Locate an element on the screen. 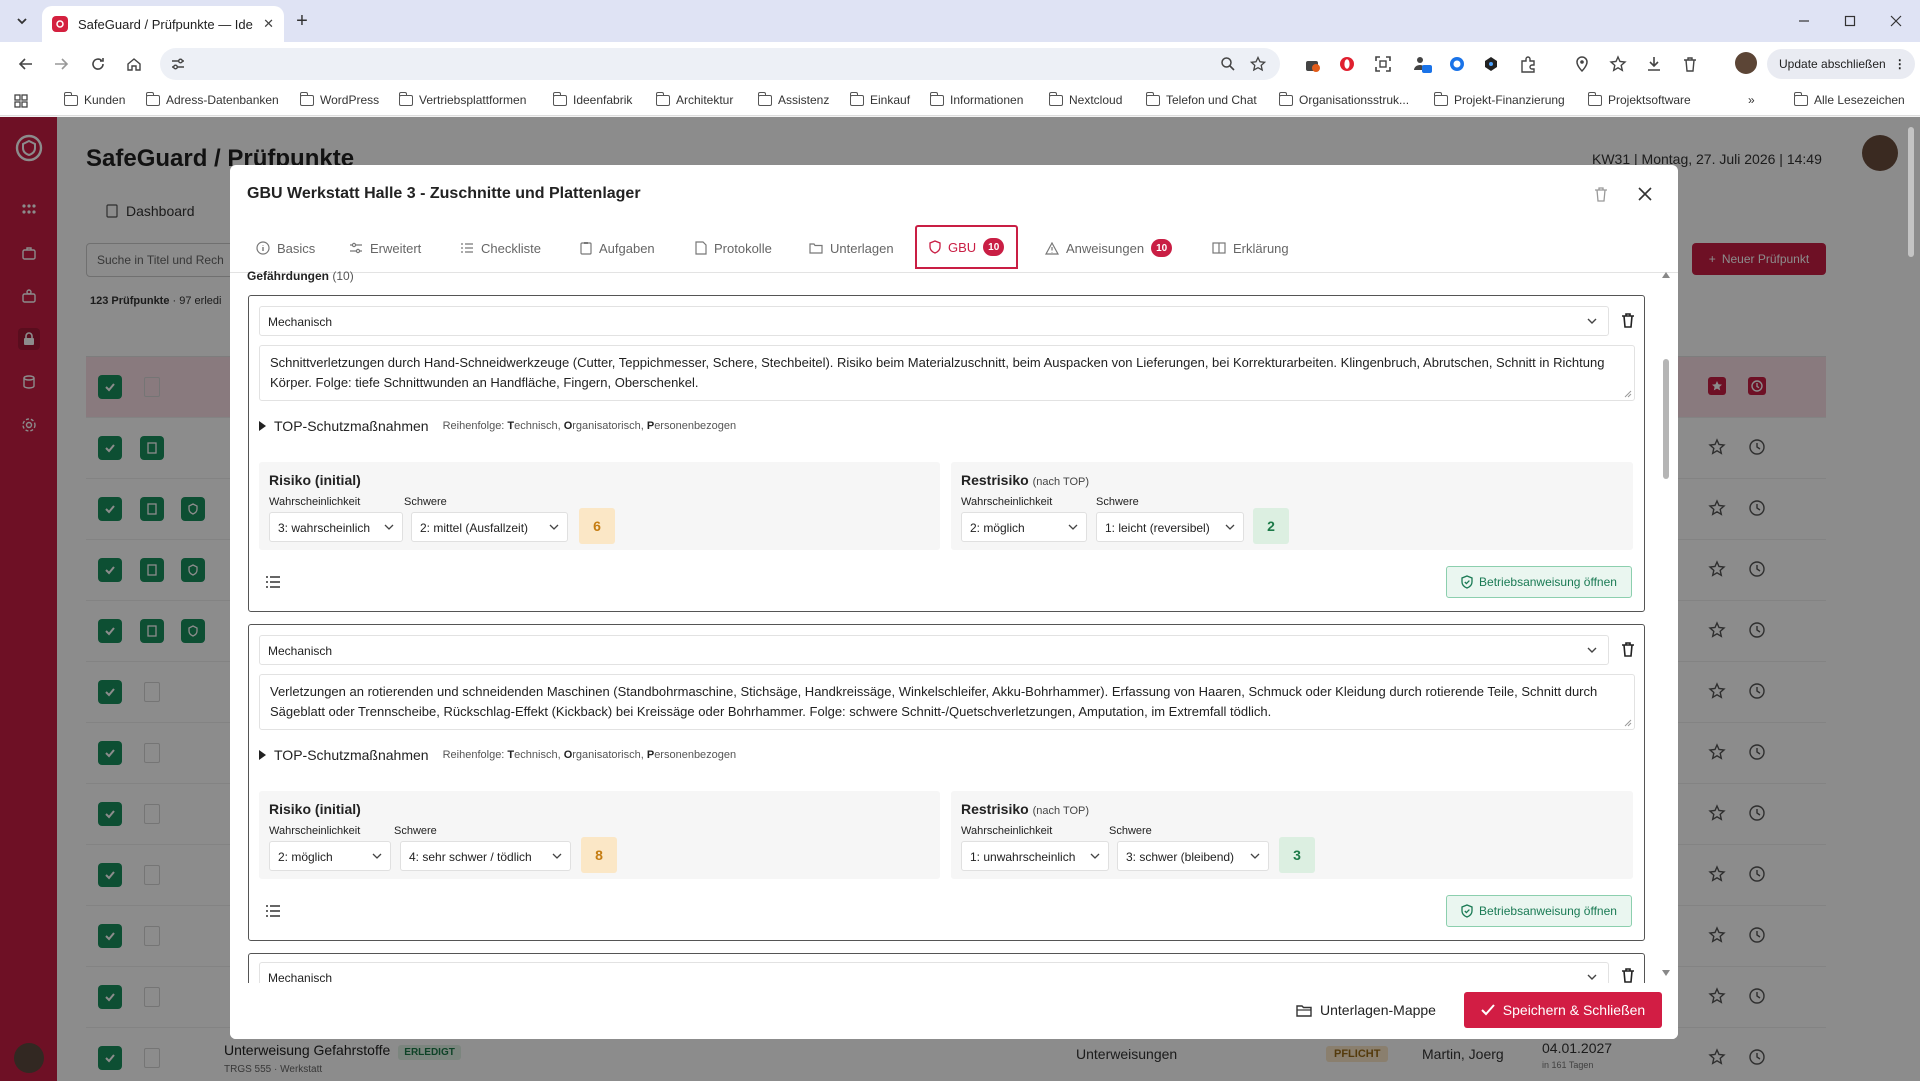  bookmark-wordpress: WordPress is located at coordinates (339, 99).